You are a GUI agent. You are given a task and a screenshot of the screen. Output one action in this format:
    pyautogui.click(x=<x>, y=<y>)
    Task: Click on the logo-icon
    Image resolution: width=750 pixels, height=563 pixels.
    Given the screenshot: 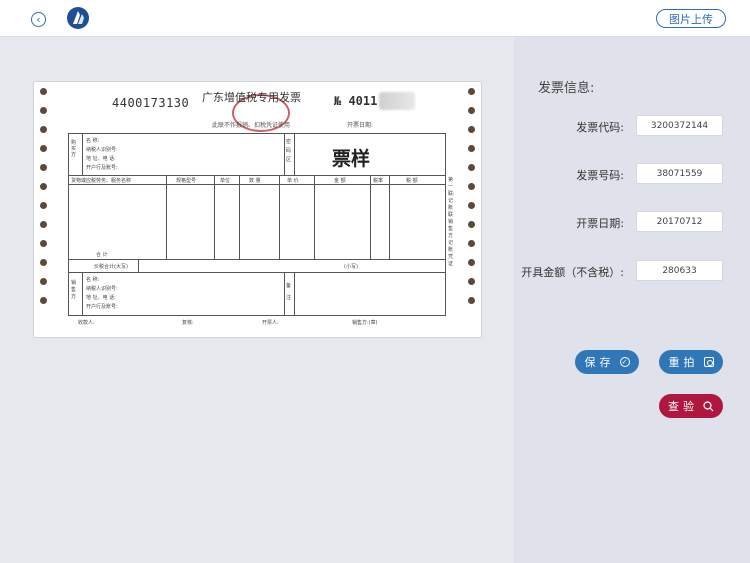 What is the action you would take?
    pyautogui.click(x=78, y=18)
    